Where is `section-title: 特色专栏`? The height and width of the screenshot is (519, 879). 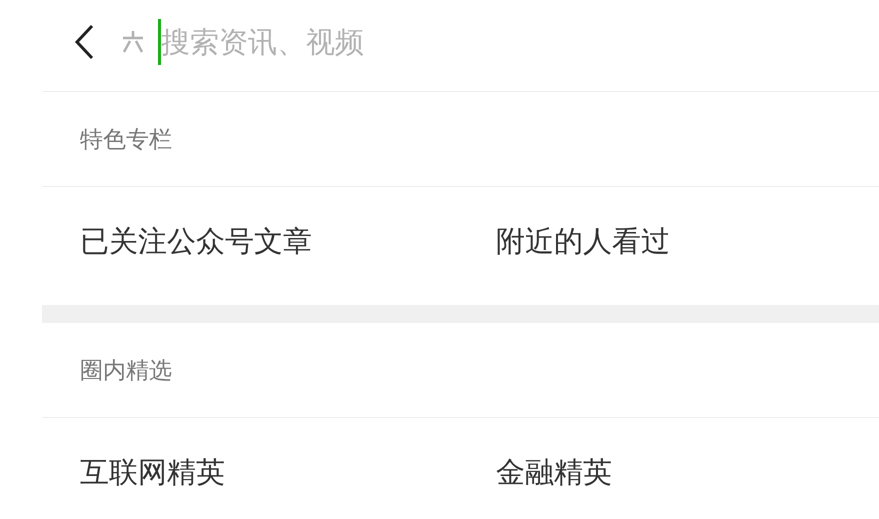 section-title: 特色专栏 is located at coordinates (126, 140).